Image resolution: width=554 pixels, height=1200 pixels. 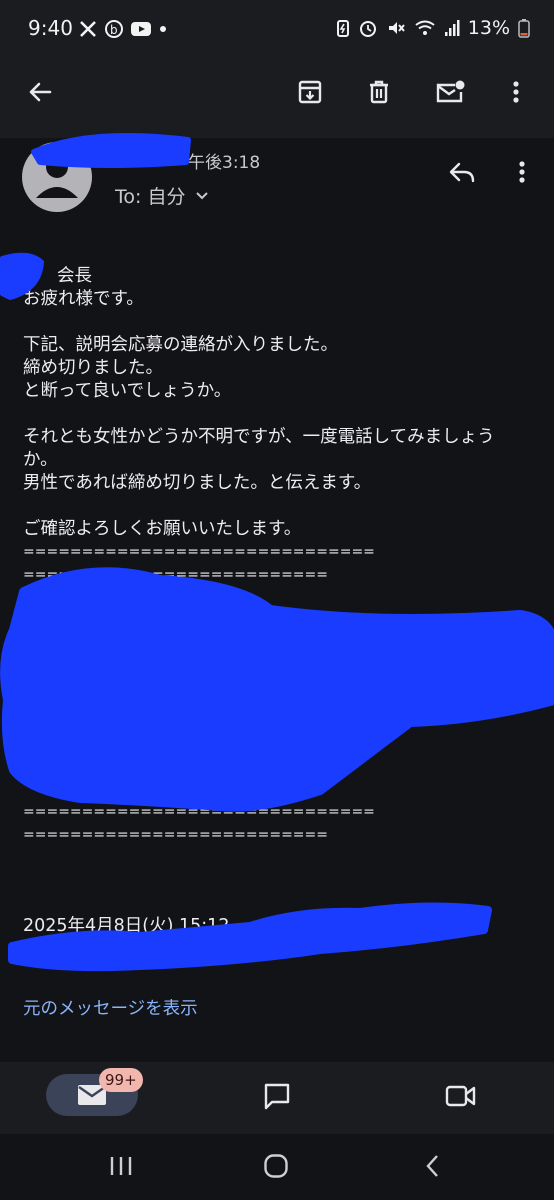 I want to click on archive-button, so click(x=310, y=92).